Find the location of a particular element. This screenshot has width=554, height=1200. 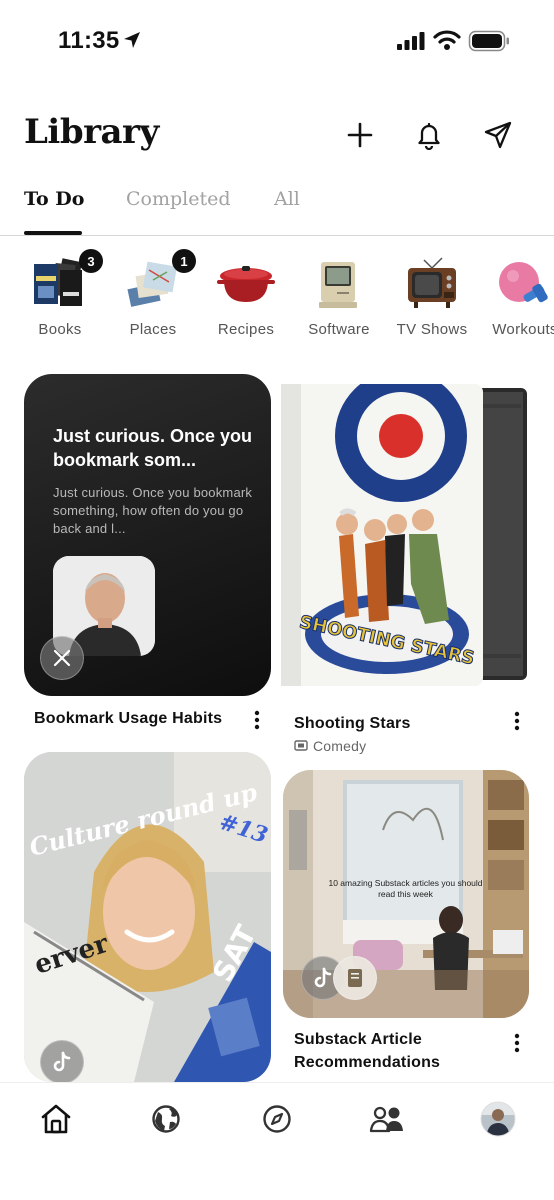

card-subtitle: Comedy is located at coordinates (330, 746).